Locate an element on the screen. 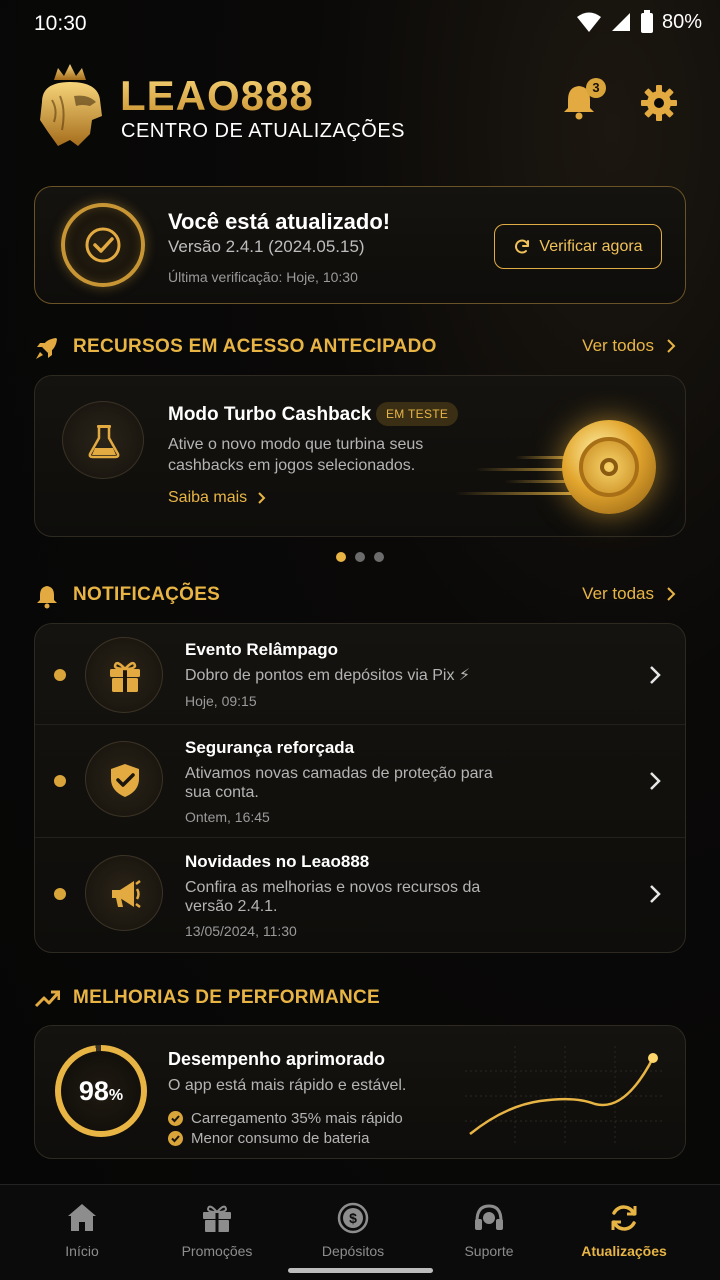  performance-header: MELHORIAS DE PERFORMANCE is located at coordinates (360, 999).